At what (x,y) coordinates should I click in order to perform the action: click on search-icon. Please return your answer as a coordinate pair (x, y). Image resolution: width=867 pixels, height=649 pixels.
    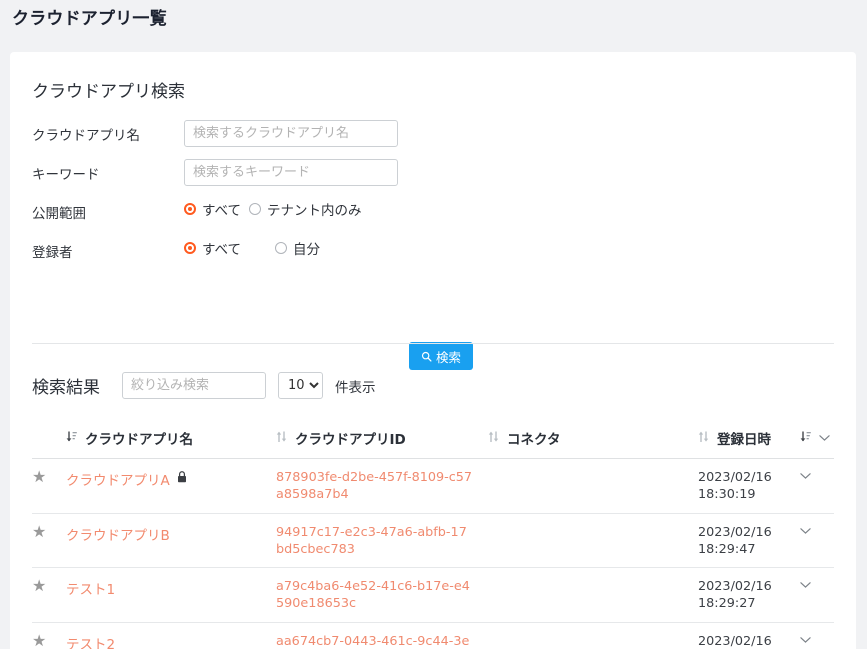
    Looking at the image, I should click on (426, 356).